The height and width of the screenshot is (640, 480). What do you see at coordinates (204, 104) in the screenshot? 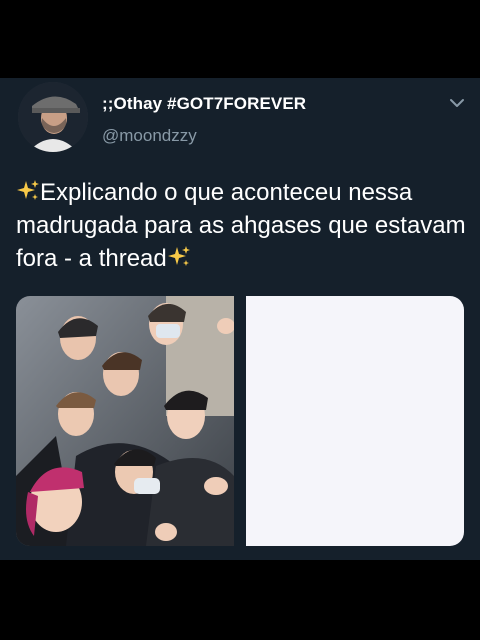
I see `display-name: ;;Othay #GOT7FOREVER` at bounding box center [204, 104].